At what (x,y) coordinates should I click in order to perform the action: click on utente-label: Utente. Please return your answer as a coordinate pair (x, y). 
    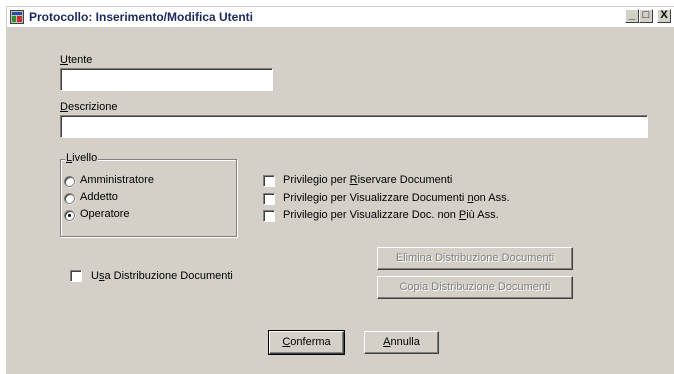
    Looking at the image, I should click on (76, 60).